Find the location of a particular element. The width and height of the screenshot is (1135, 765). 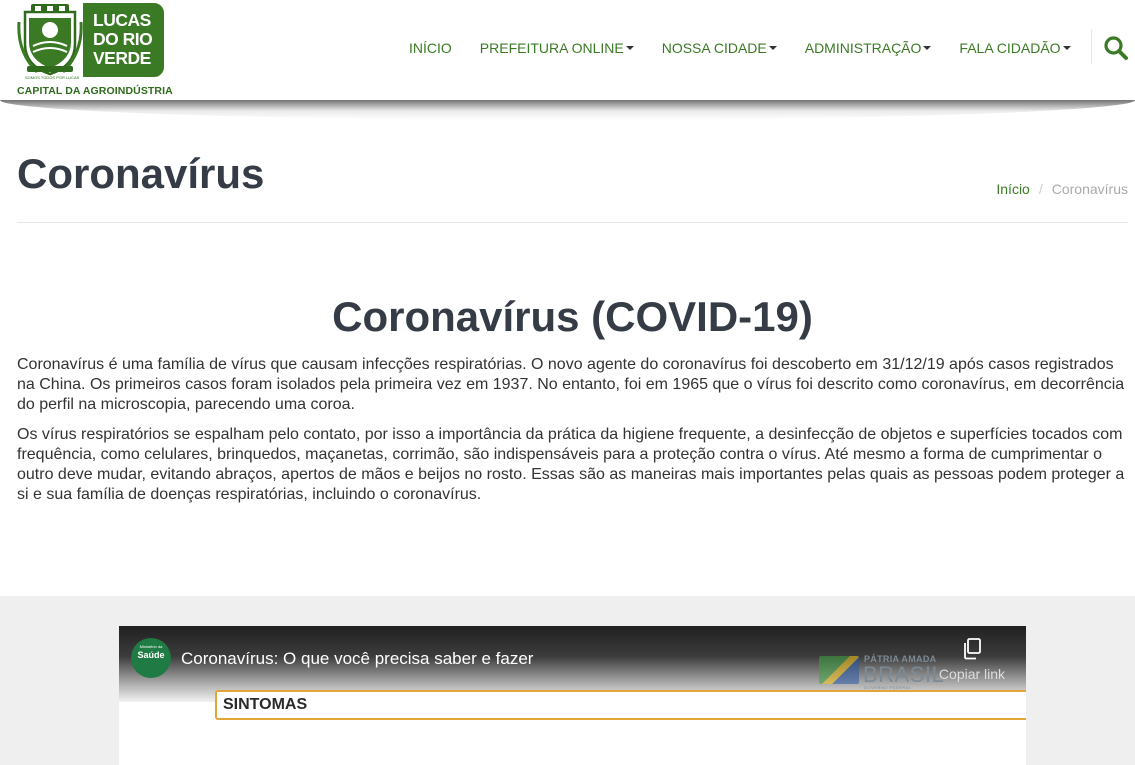

nav-item-nossa-cidade: NOSSA CIDADE is located at coordinates (719, 48).